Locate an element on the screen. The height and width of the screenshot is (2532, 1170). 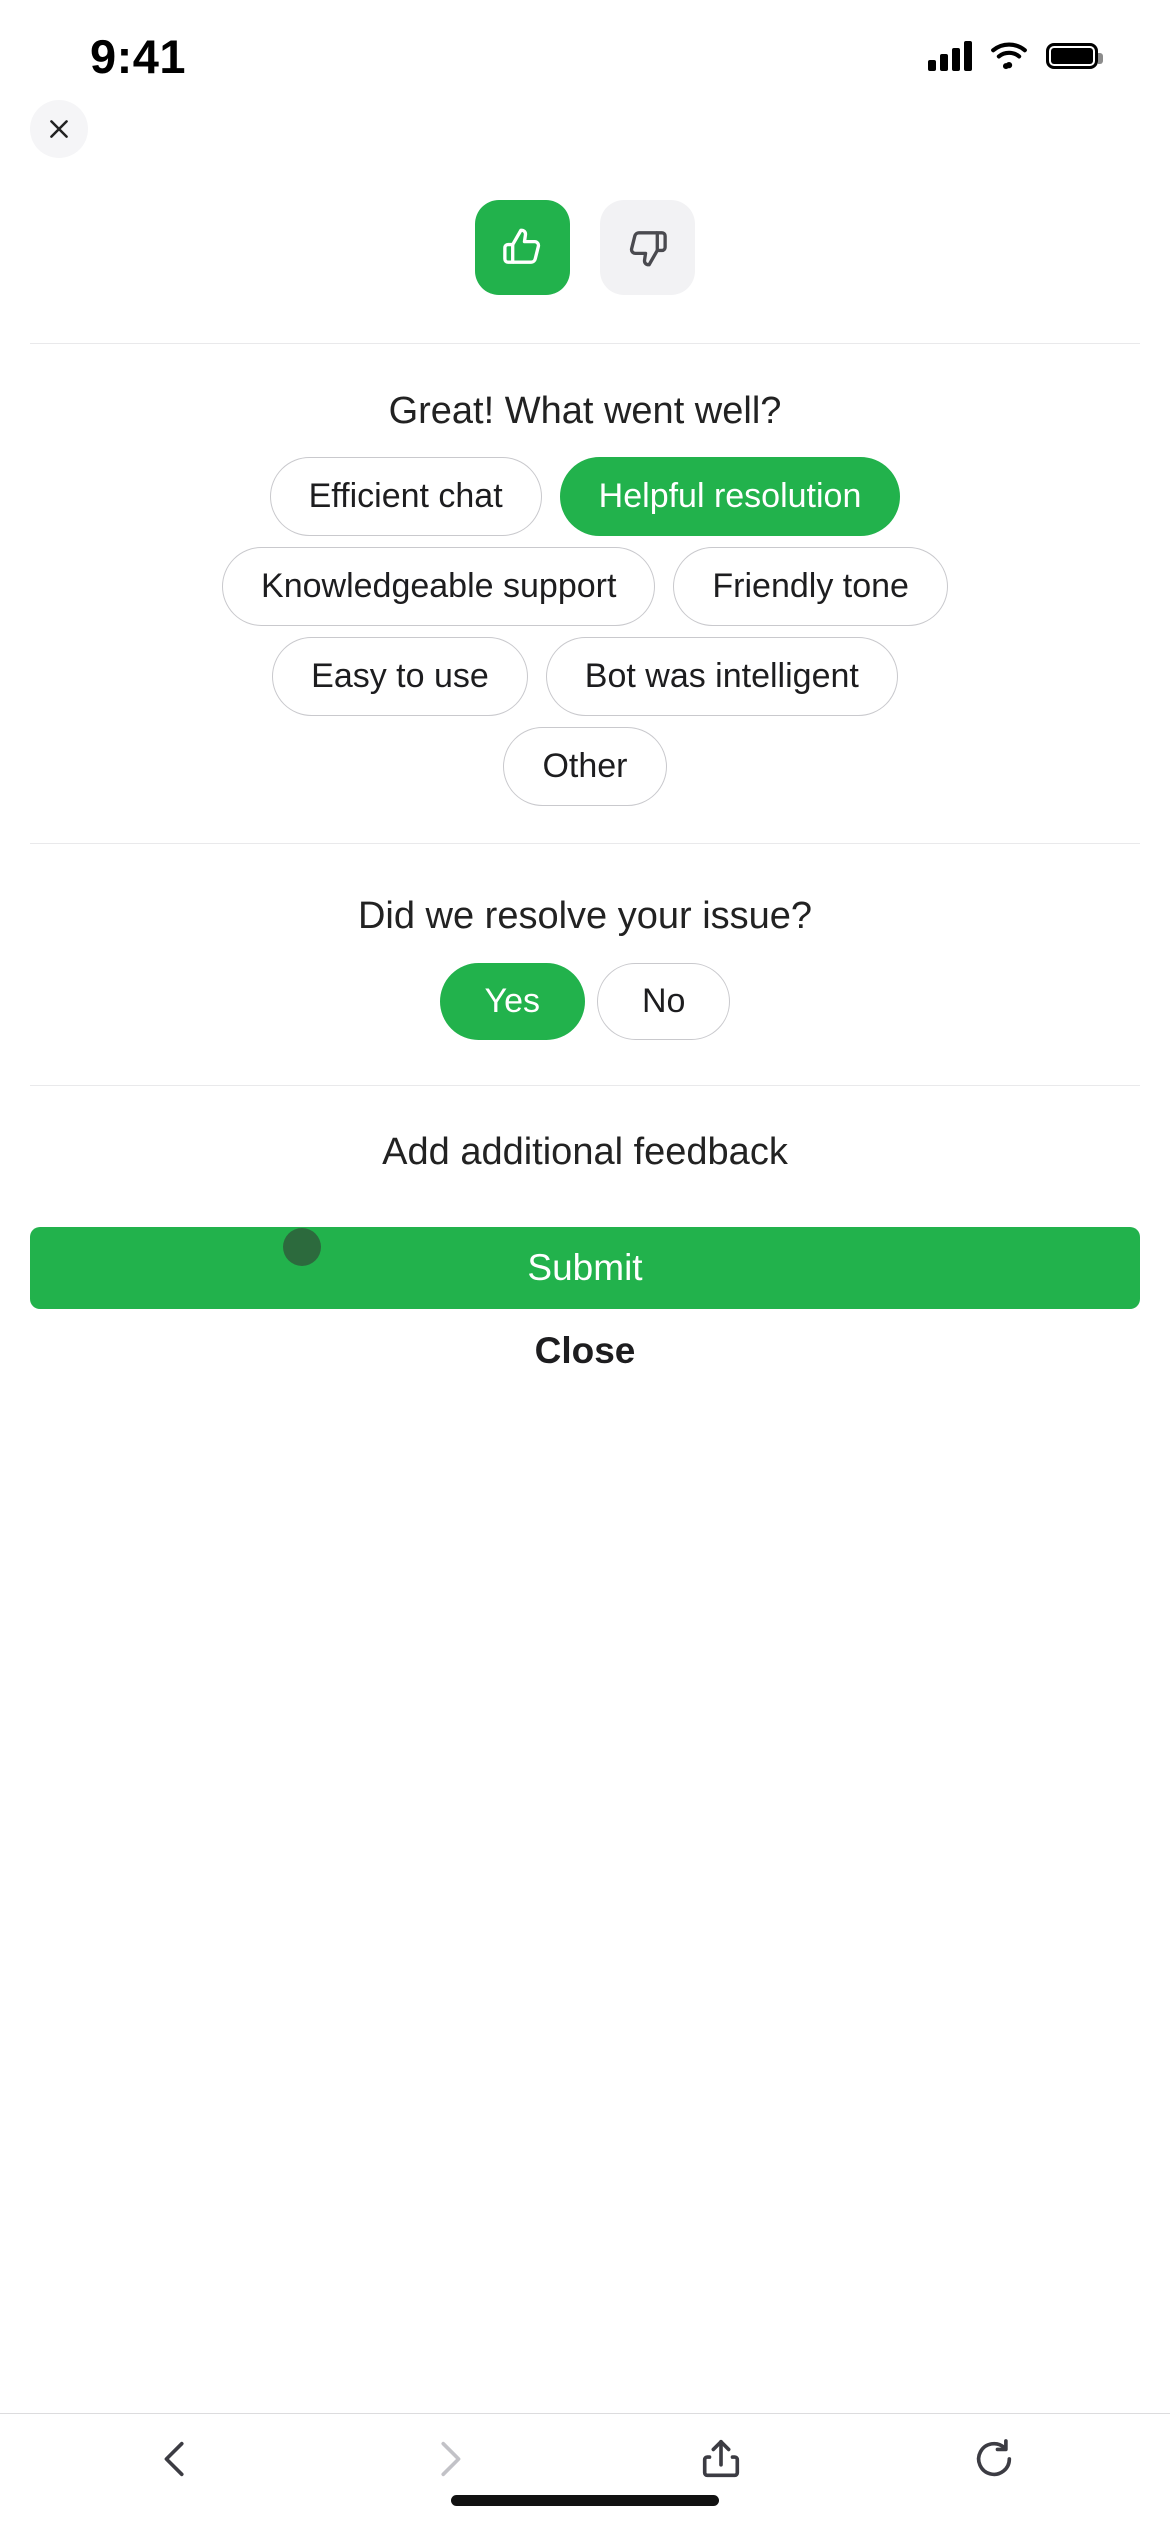
cellular-signal-icon is located at coordinates (950, 56).